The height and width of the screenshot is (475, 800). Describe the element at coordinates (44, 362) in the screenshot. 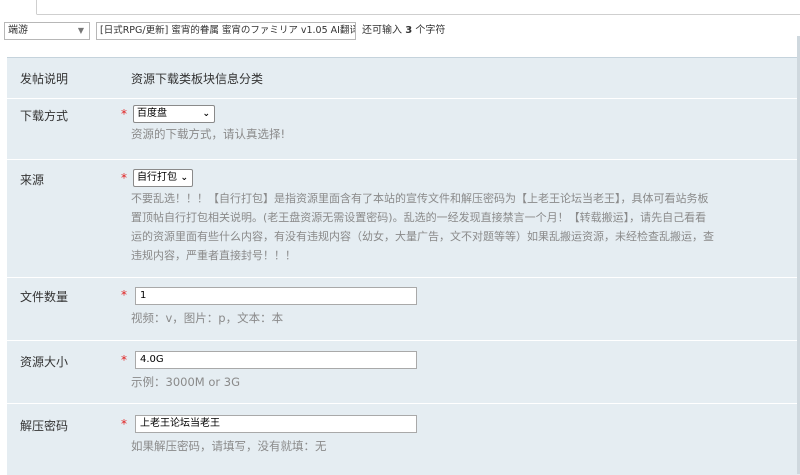

I see `resource-size-label: 资源大小` at that location.